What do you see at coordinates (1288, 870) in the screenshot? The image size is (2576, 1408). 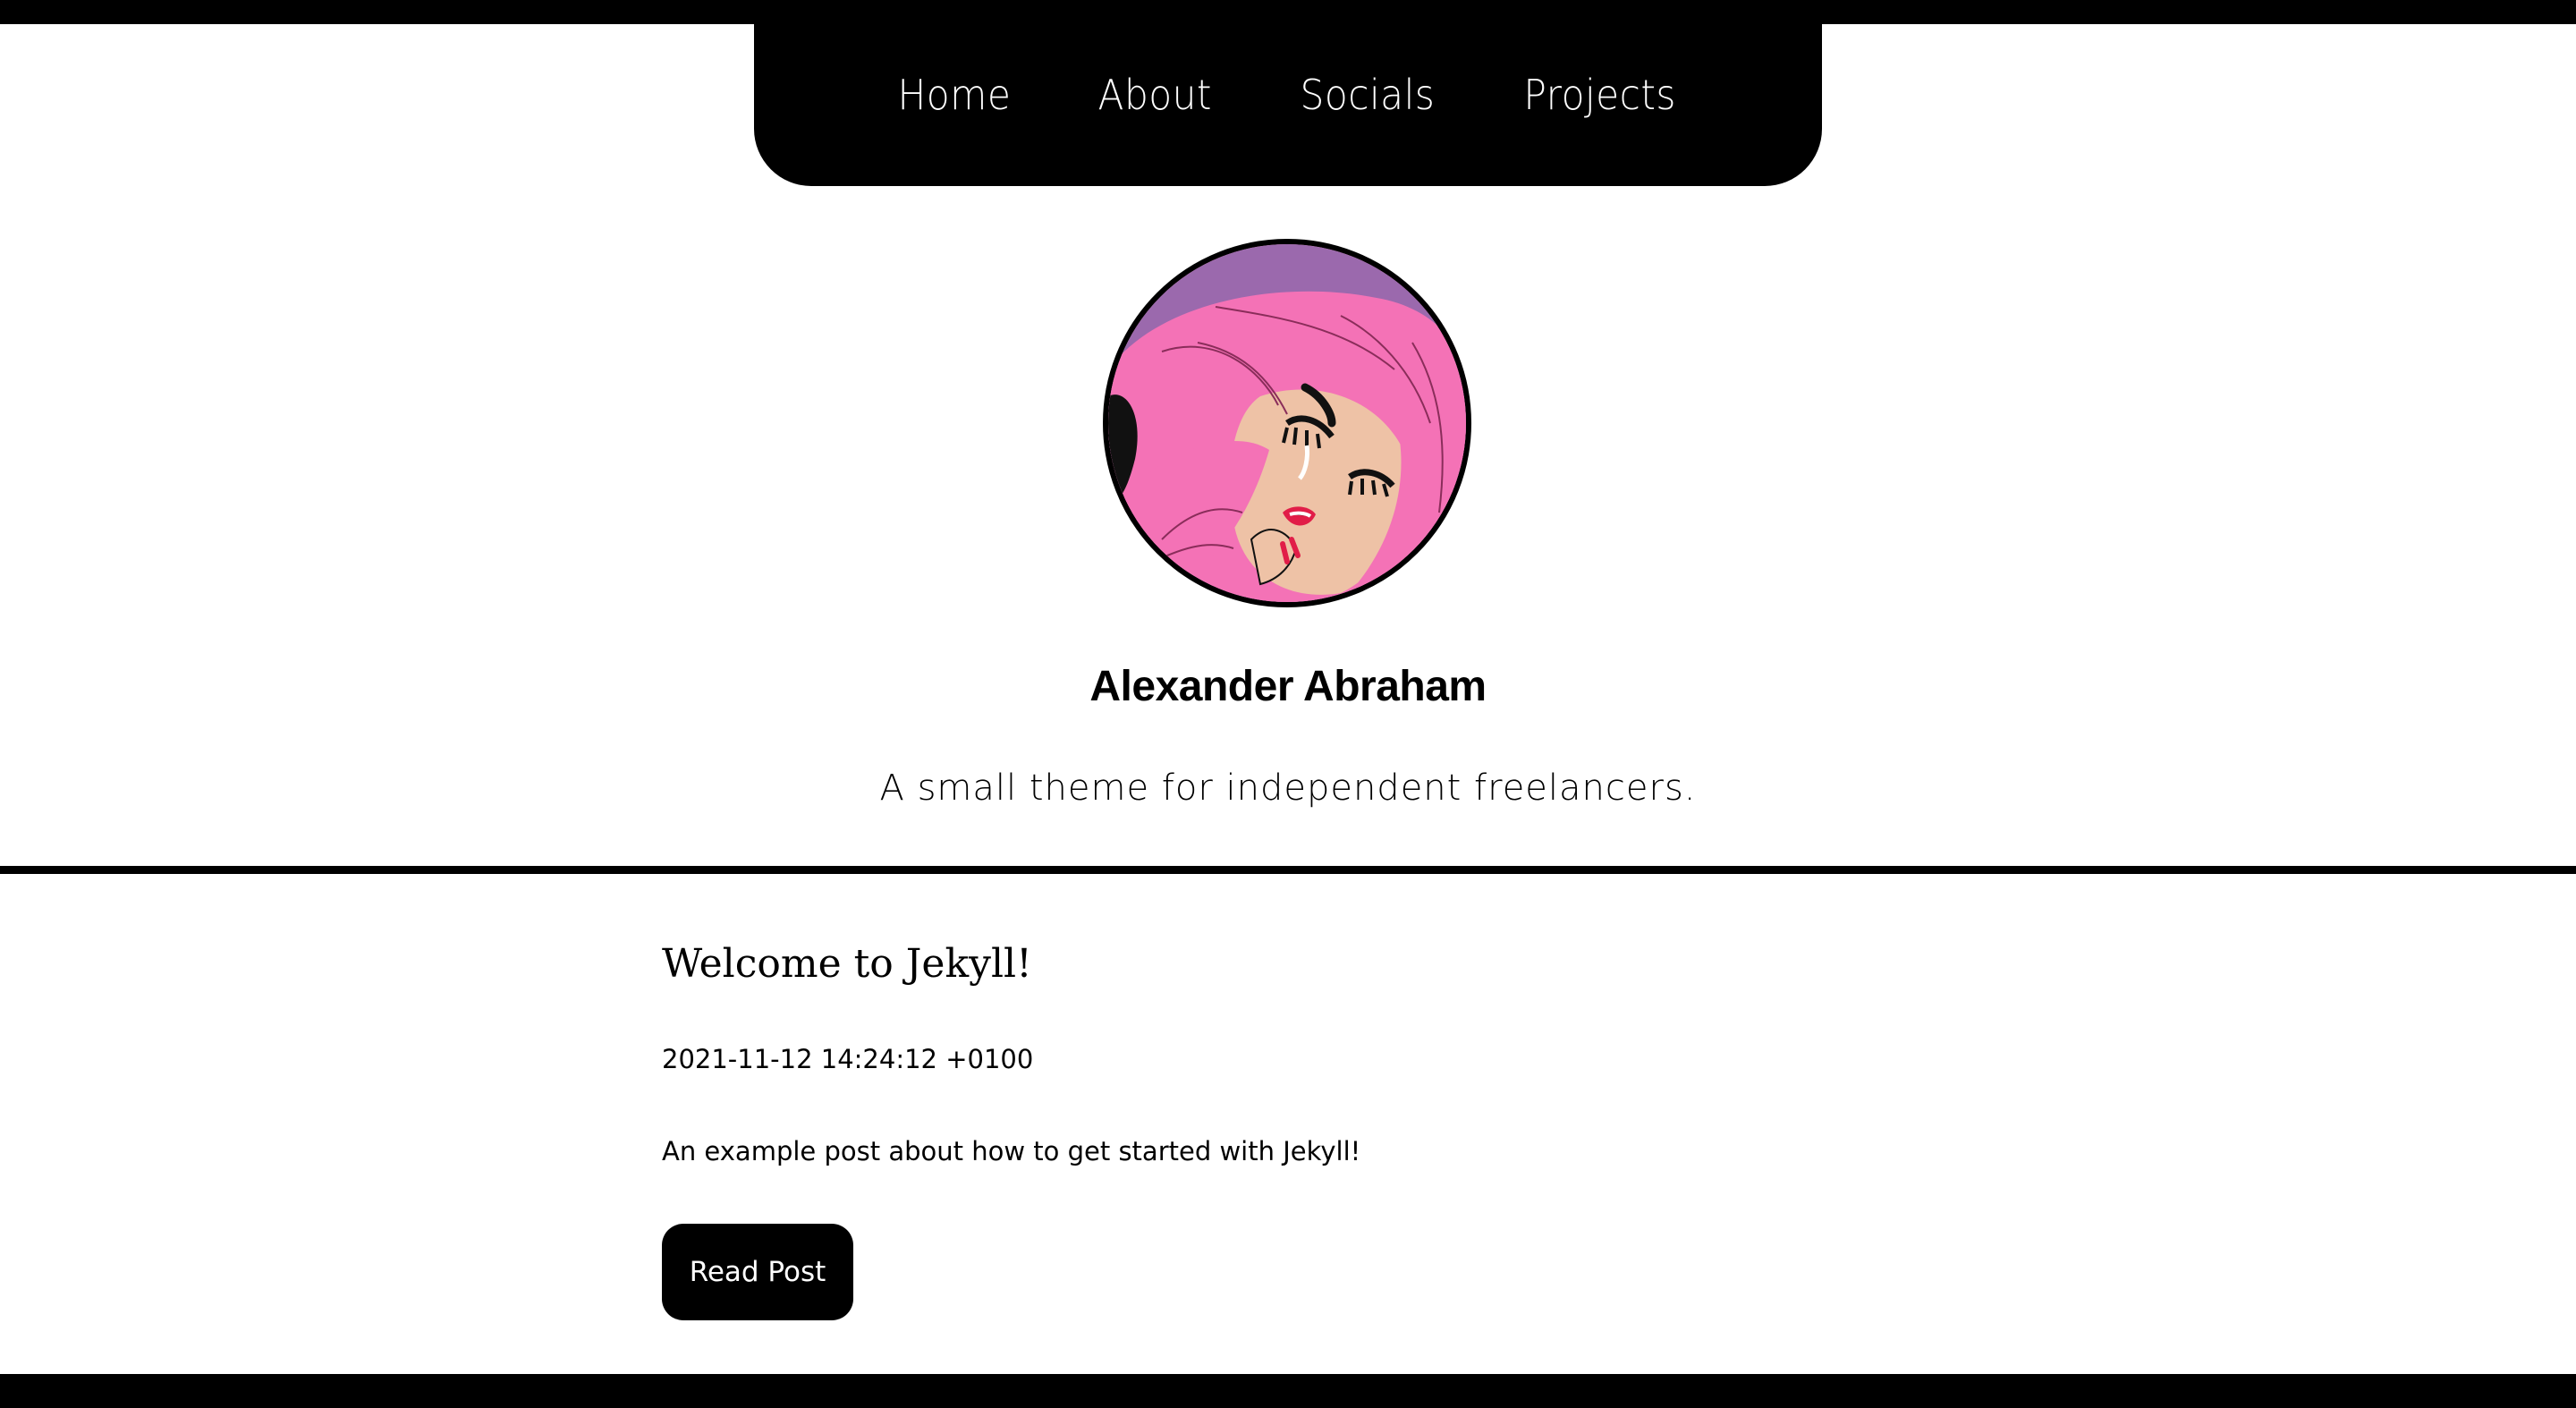 I see `section-divider` at bounding box center [1288, 870].